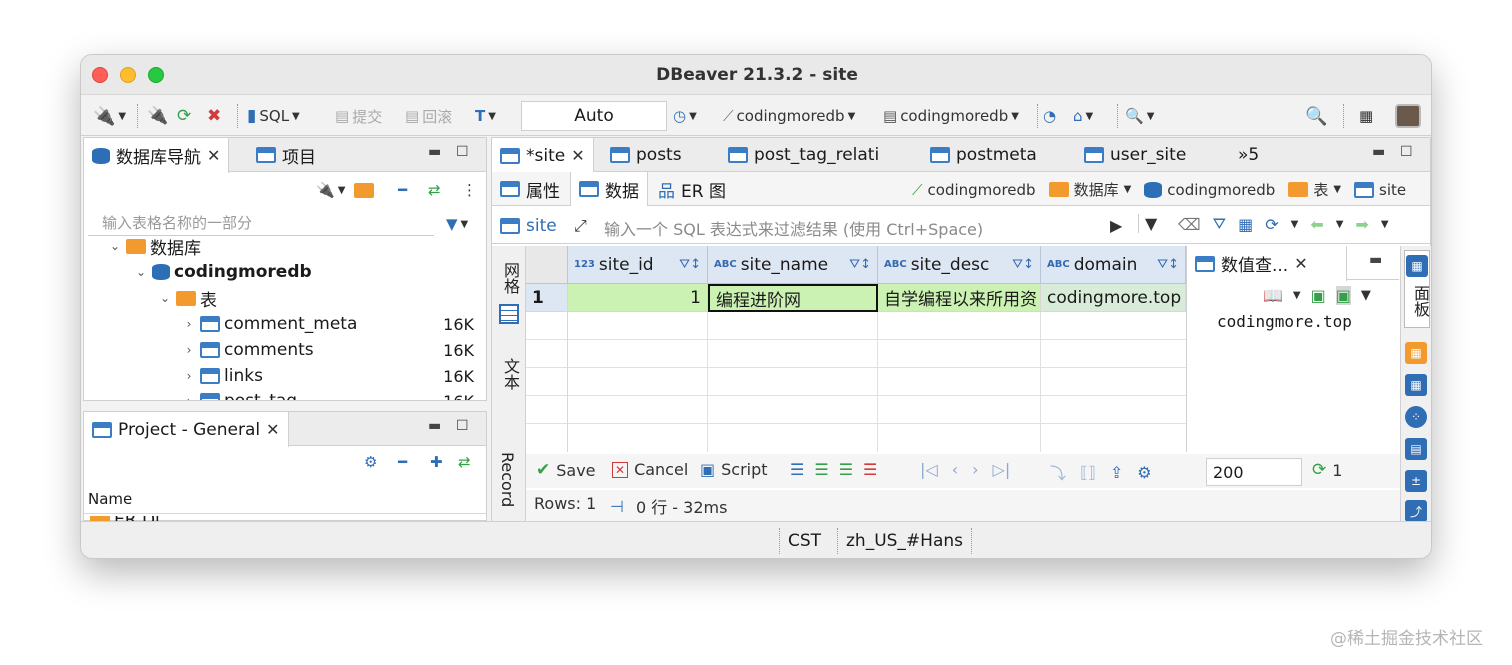  What do you see at coordinates (1113, 265) in the screenshot?
I see `column-header-domain: ABC domain ⛛↕` at bounding box center [1113, 265].